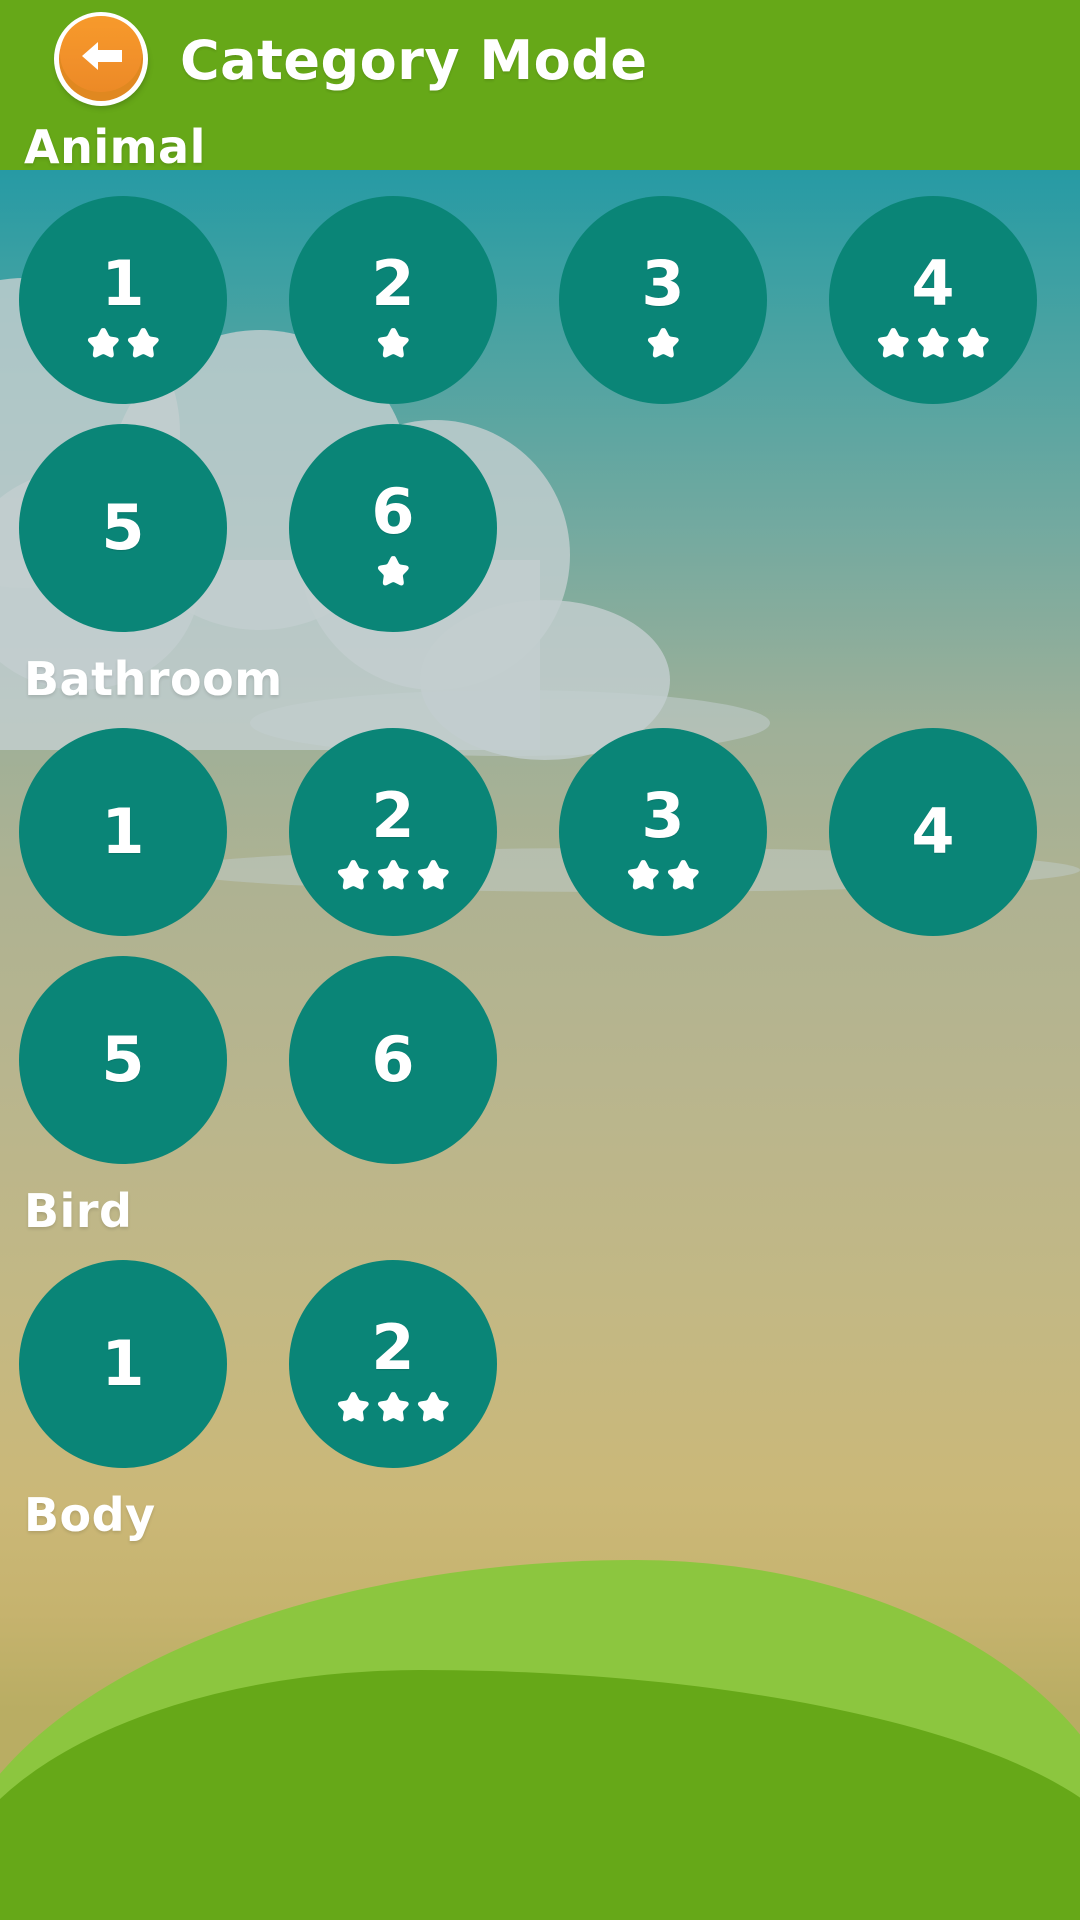 The width and height of the screenshot is (1080, 1920). I want to click on category-section: Bird 1 2, so click(540, 1326).